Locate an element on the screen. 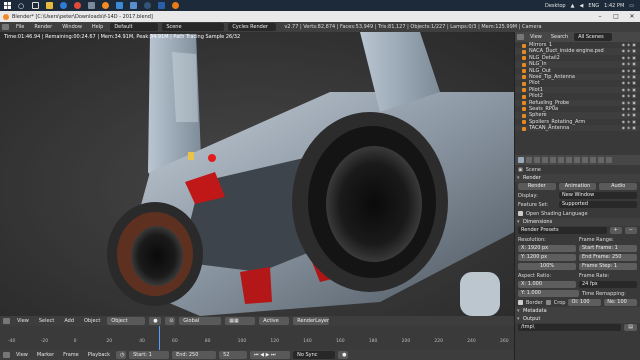  file-explorer-icon is located at coordinates (49, 5).